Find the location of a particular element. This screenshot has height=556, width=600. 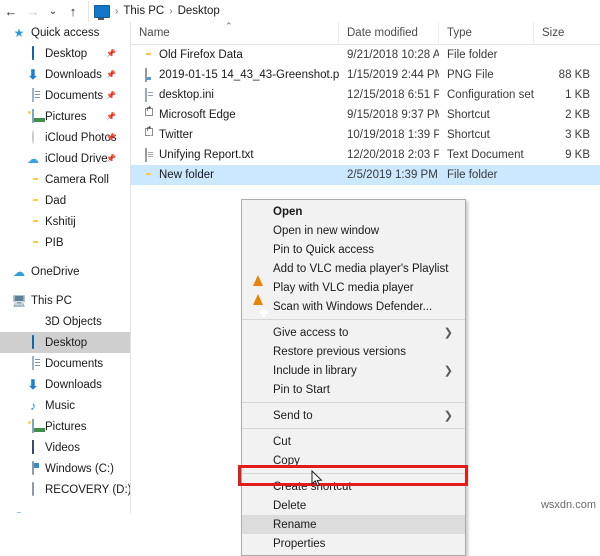

menu-item-properties: Properties is located at coordinates (353, 543).